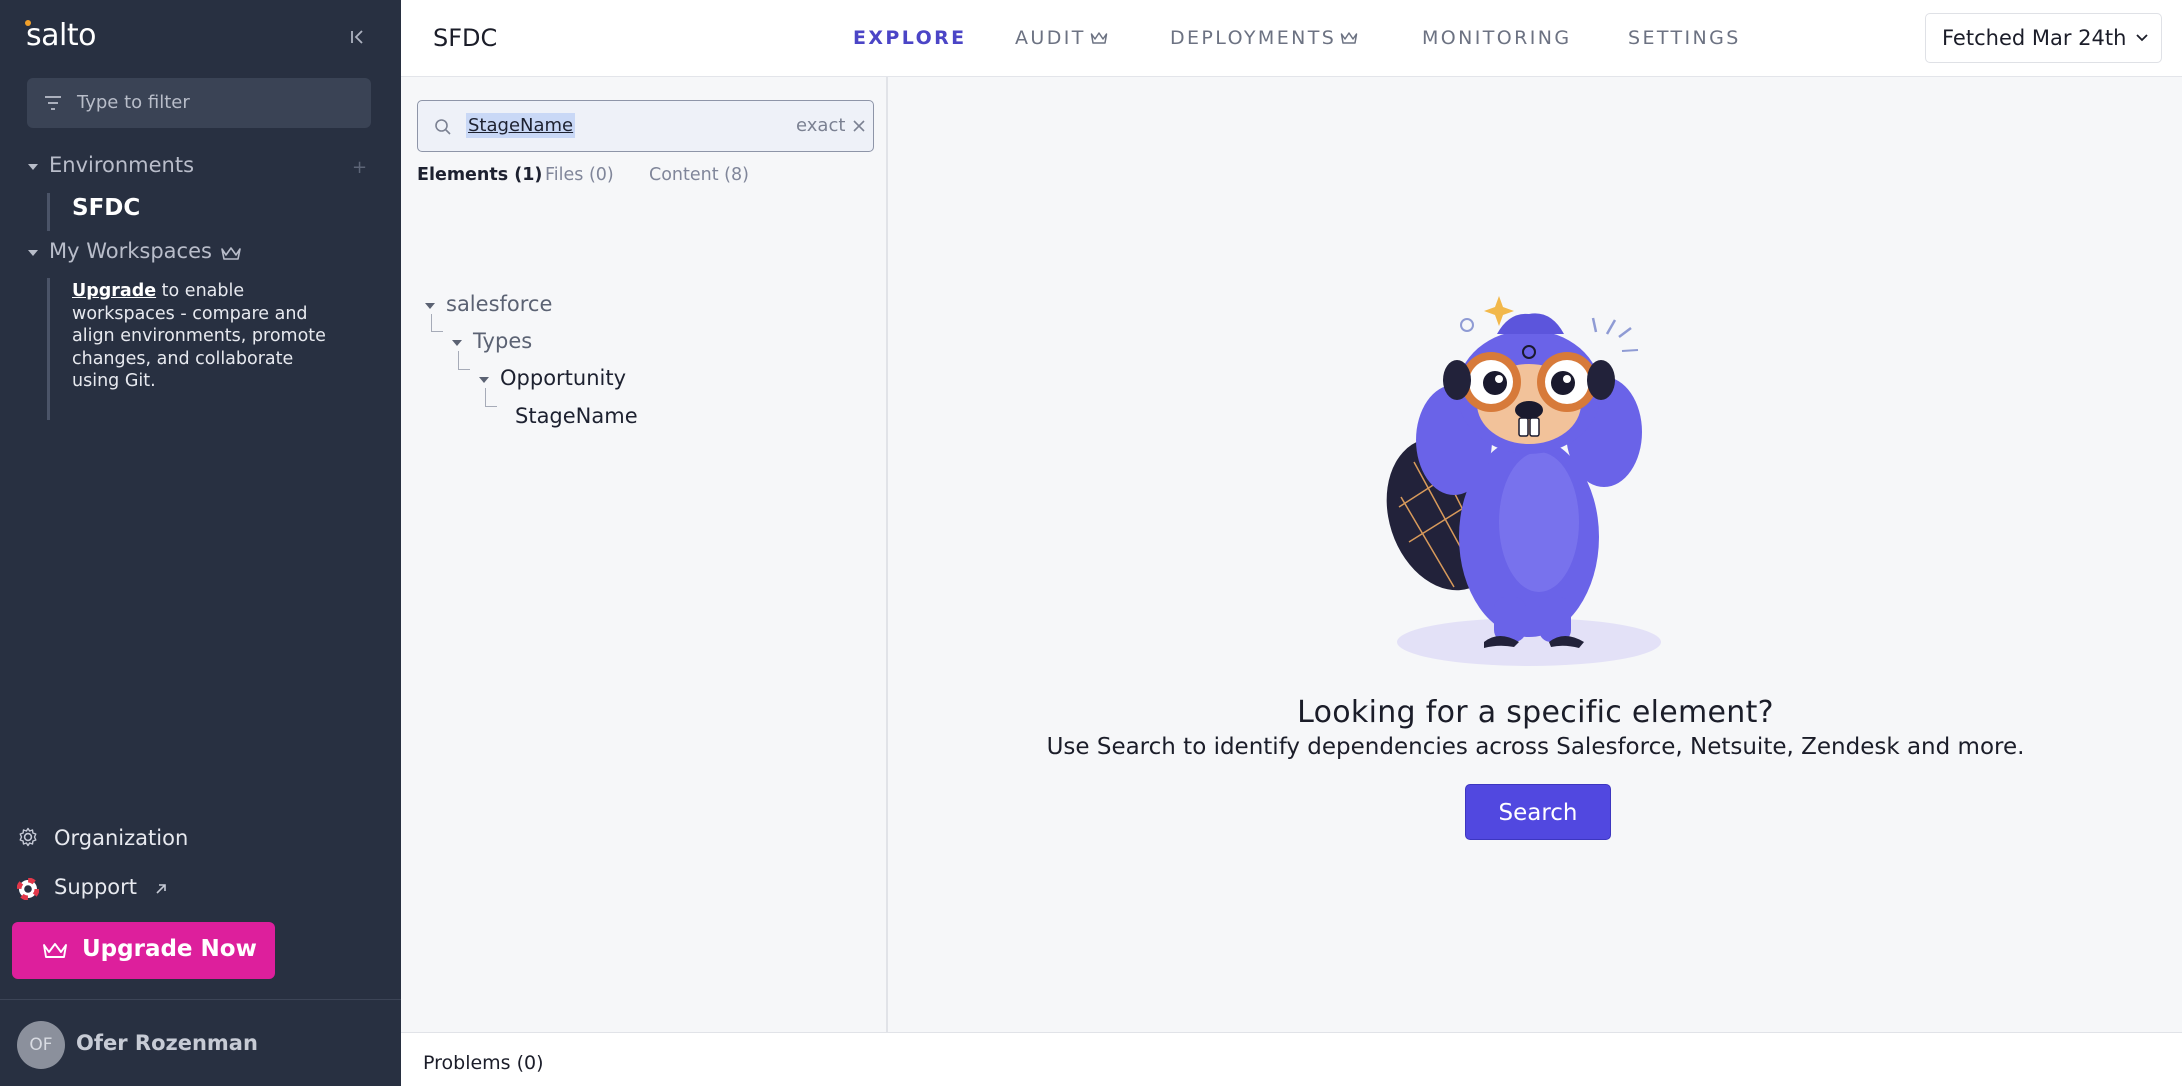 The height and width of the screenshot is (1086, 2182). I want to click on logo-text: salto, so click(61, 35).